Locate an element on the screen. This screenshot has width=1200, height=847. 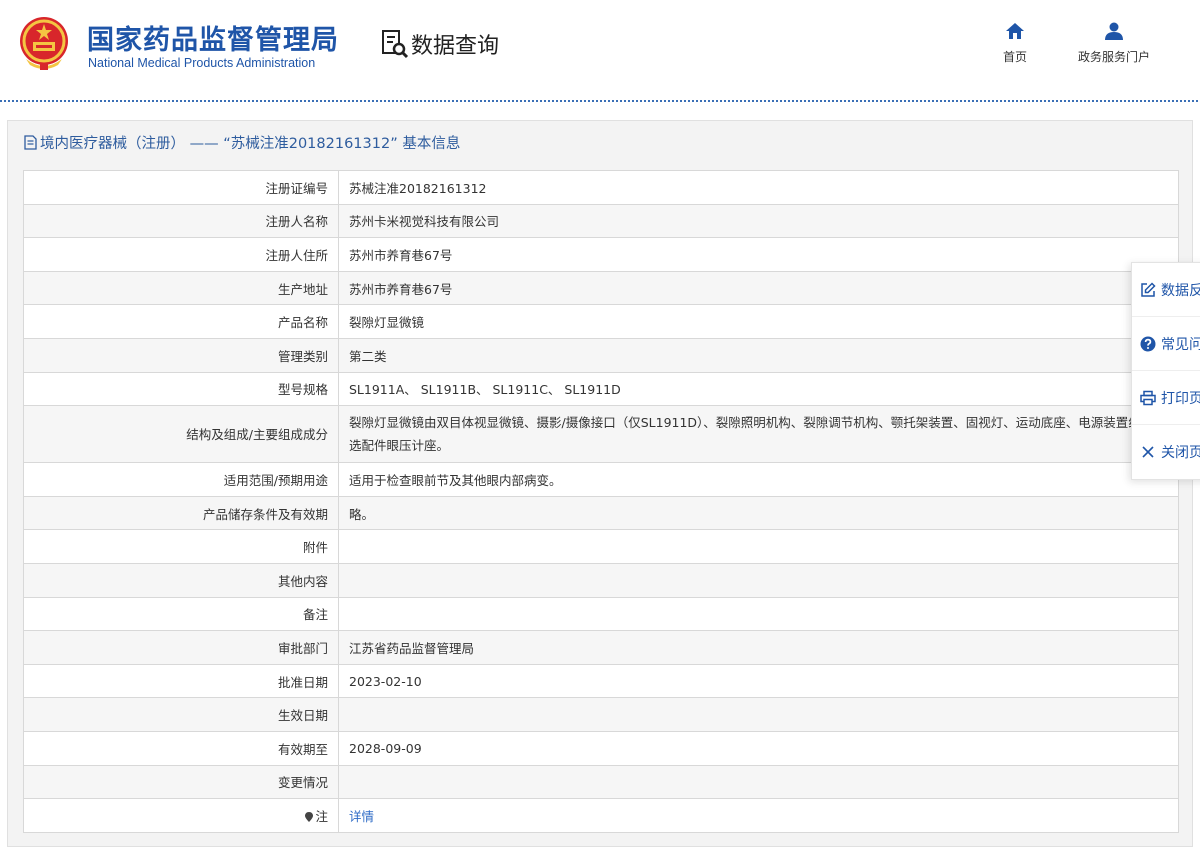
table-row: 管理类别 第二类 is located at coordinates (601, 355).